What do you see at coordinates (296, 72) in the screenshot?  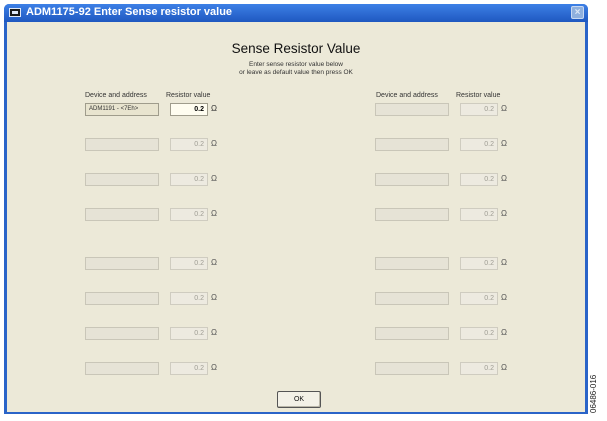 I see `instruction-line-2: or leave as default value then press OK` at bounding box center [296, 72].